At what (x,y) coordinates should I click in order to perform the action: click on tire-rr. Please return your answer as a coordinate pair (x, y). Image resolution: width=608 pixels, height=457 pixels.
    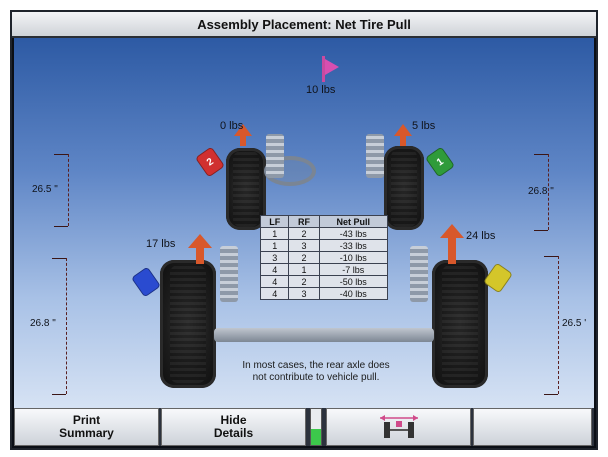
    Looking at the image, I should click on (460, 324).